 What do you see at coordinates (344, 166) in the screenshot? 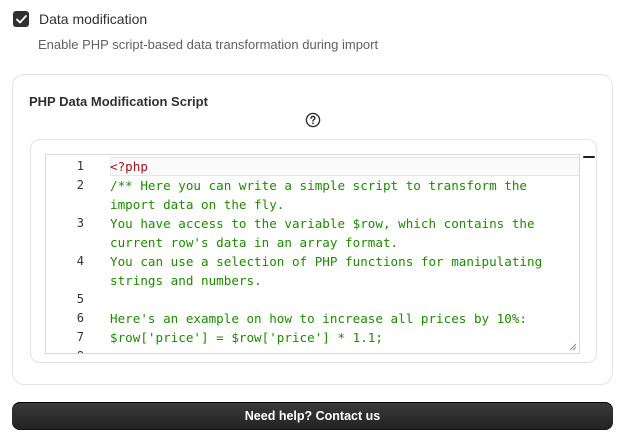
I see `active-line-highlight` at bounding box center [344, 166].